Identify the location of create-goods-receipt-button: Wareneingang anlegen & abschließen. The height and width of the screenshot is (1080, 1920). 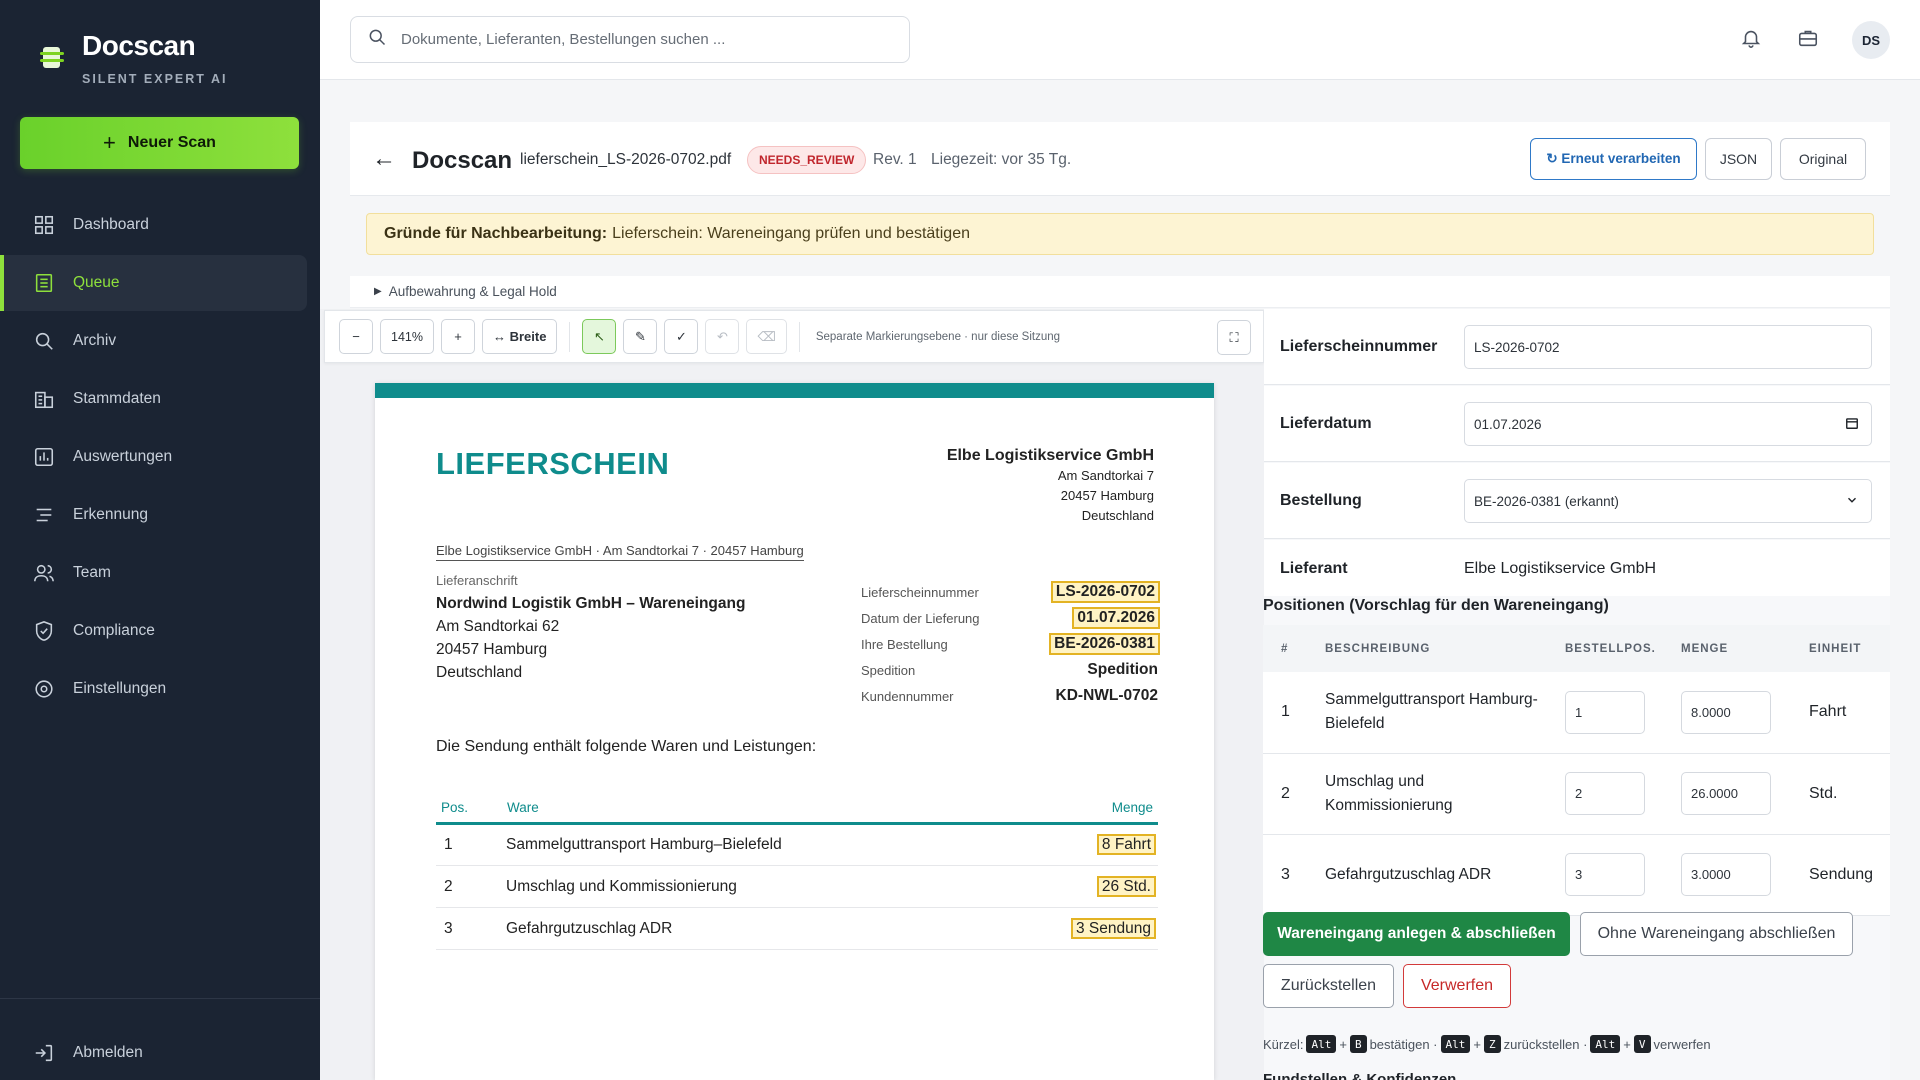
(1416, 934).